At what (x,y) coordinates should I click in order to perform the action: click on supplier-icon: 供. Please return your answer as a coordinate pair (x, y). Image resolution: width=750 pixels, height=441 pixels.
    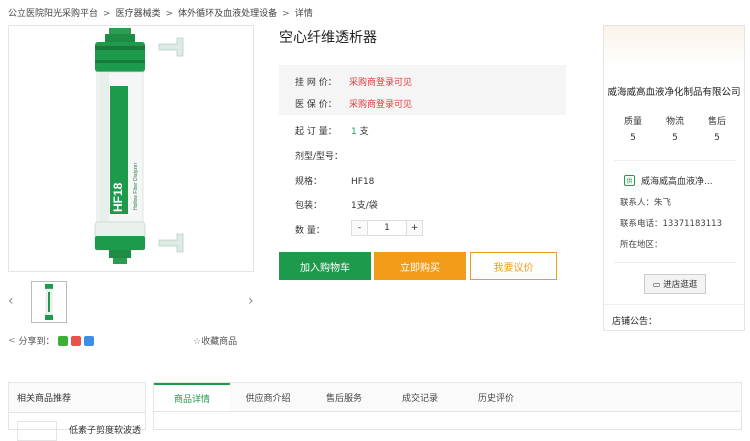
    Looking at the image, I should click on (629, 180).